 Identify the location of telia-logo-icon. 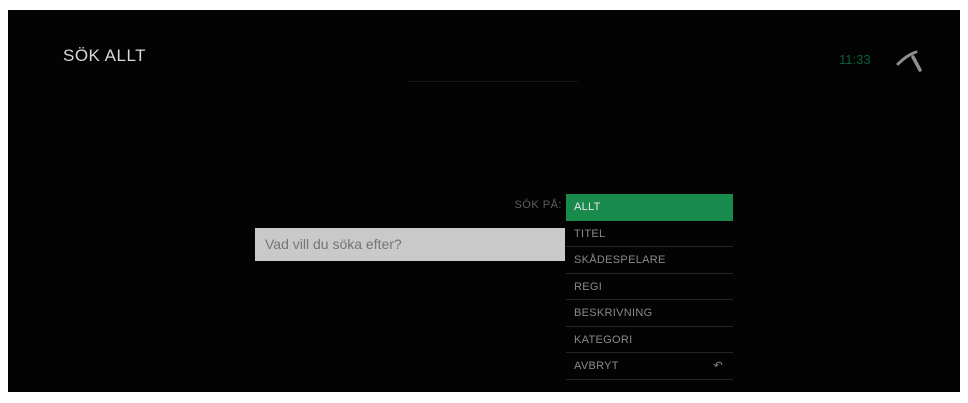
(909, 61).